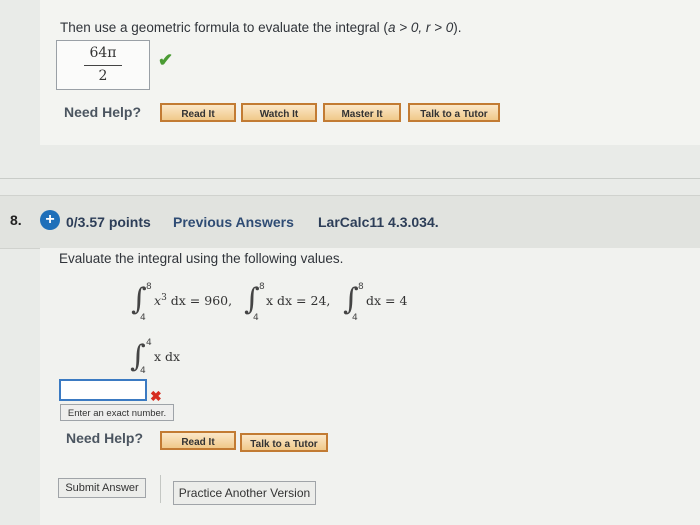  Describe the element at coordinates (378, 222) in the screenshot. I see `question-code: LarCalc11 4.3.034.` at that location.